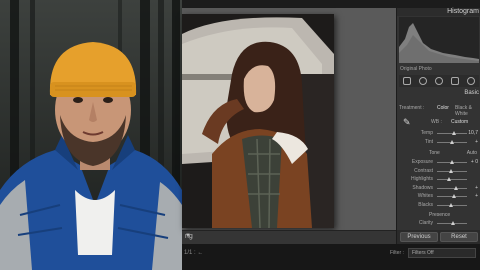 This screenshot has height=270, width=480. I want to click on wb-dropdown: Custom, so click(459, 122).